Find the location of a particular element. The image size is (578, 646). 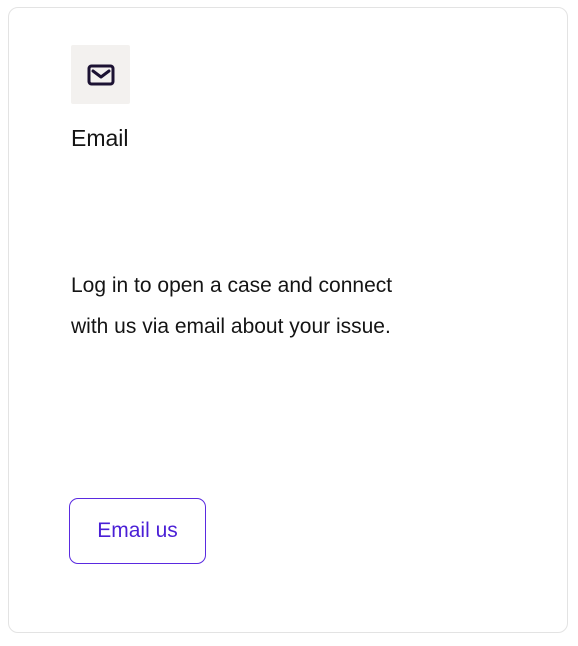

envelope-icon is located at coordinates (100, 74).